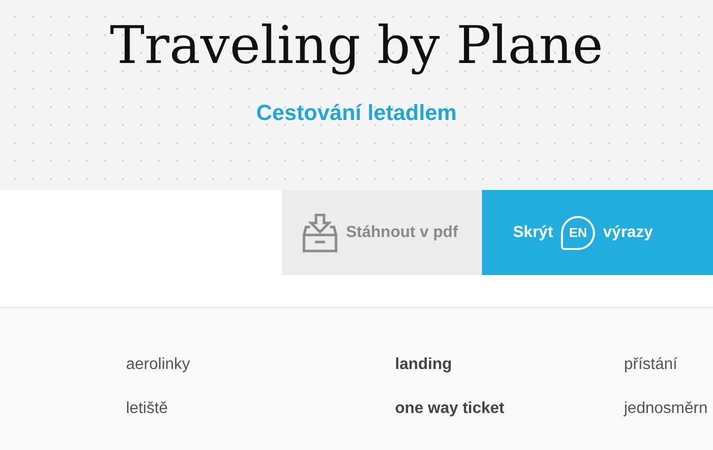  What do you see at coordinates (597, 232) in the screenshot?
I see `hide-terms-button: Skrýt EN výrazy` at bounding box center [597, 232].